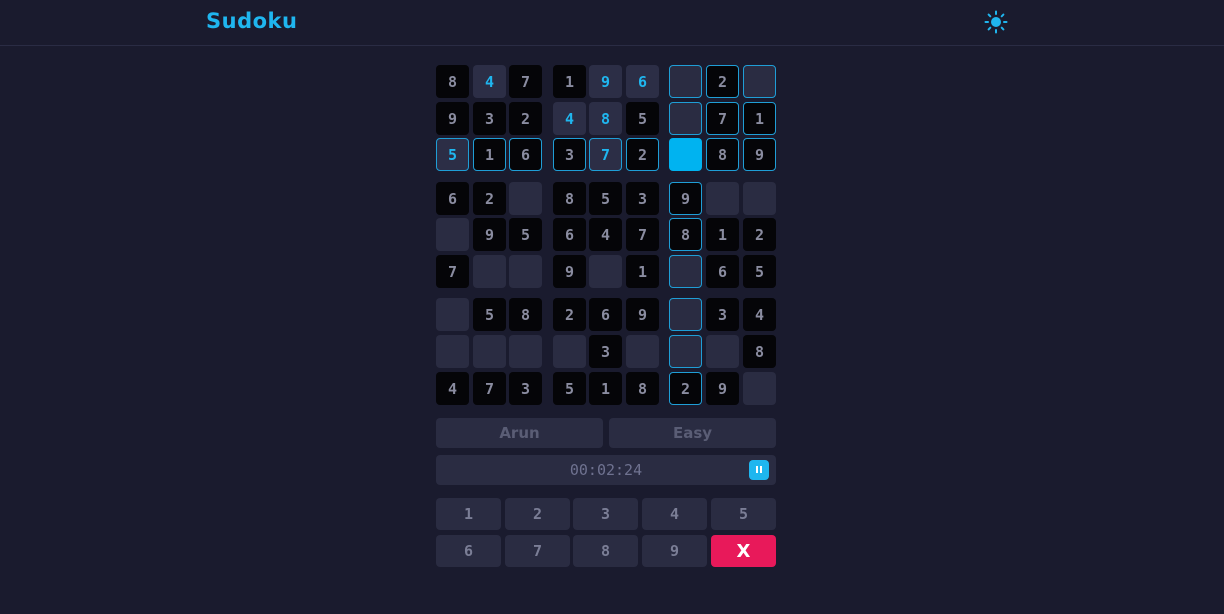  I want to click on pause-icon, so click(757, 469).